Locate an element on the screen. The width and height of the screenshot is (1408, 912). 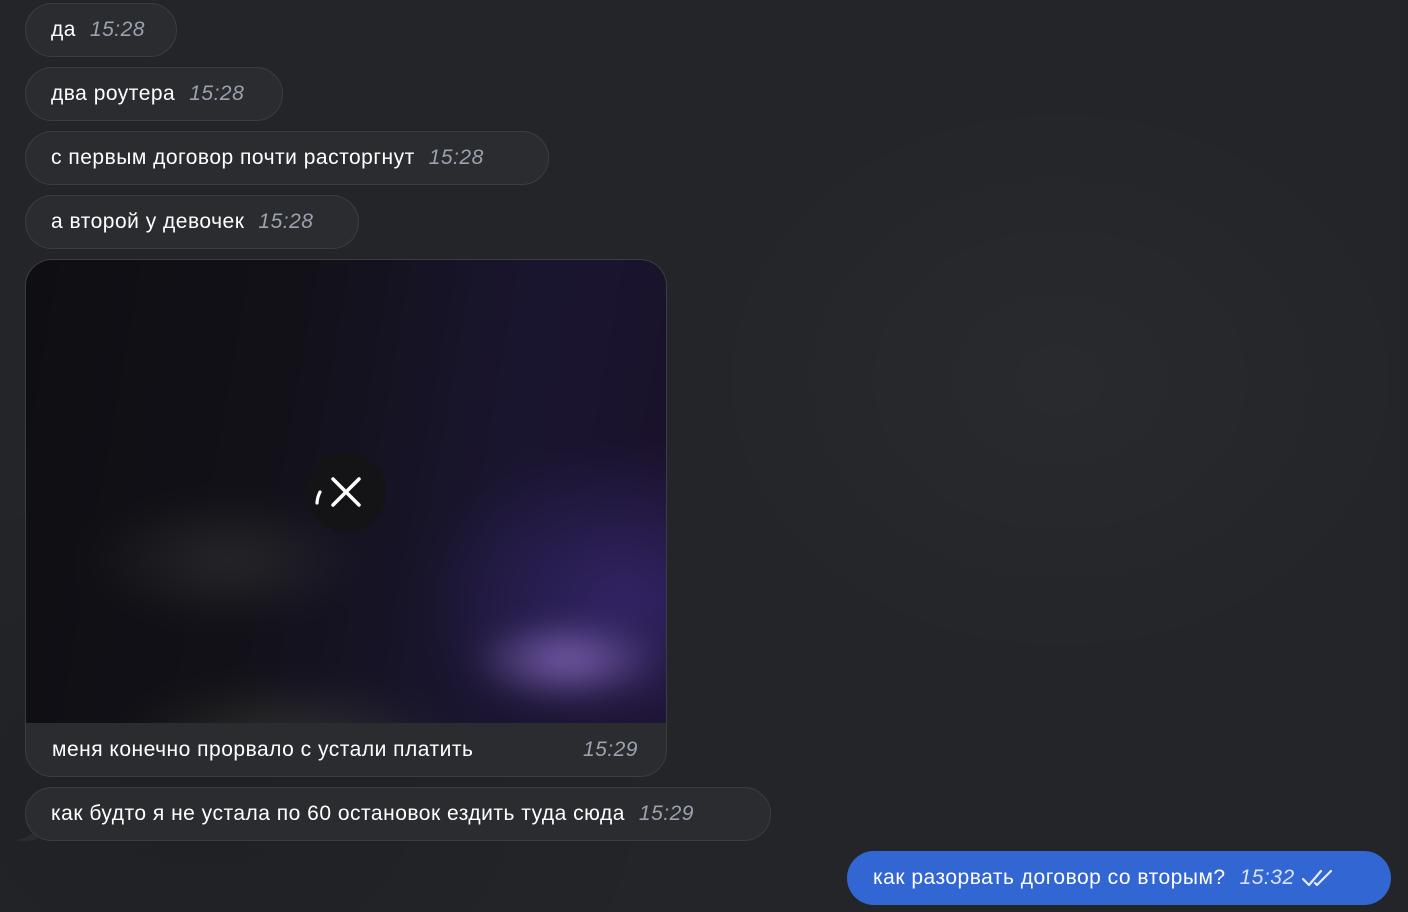
message-text: два роутера is located at coordinates (113, 93).